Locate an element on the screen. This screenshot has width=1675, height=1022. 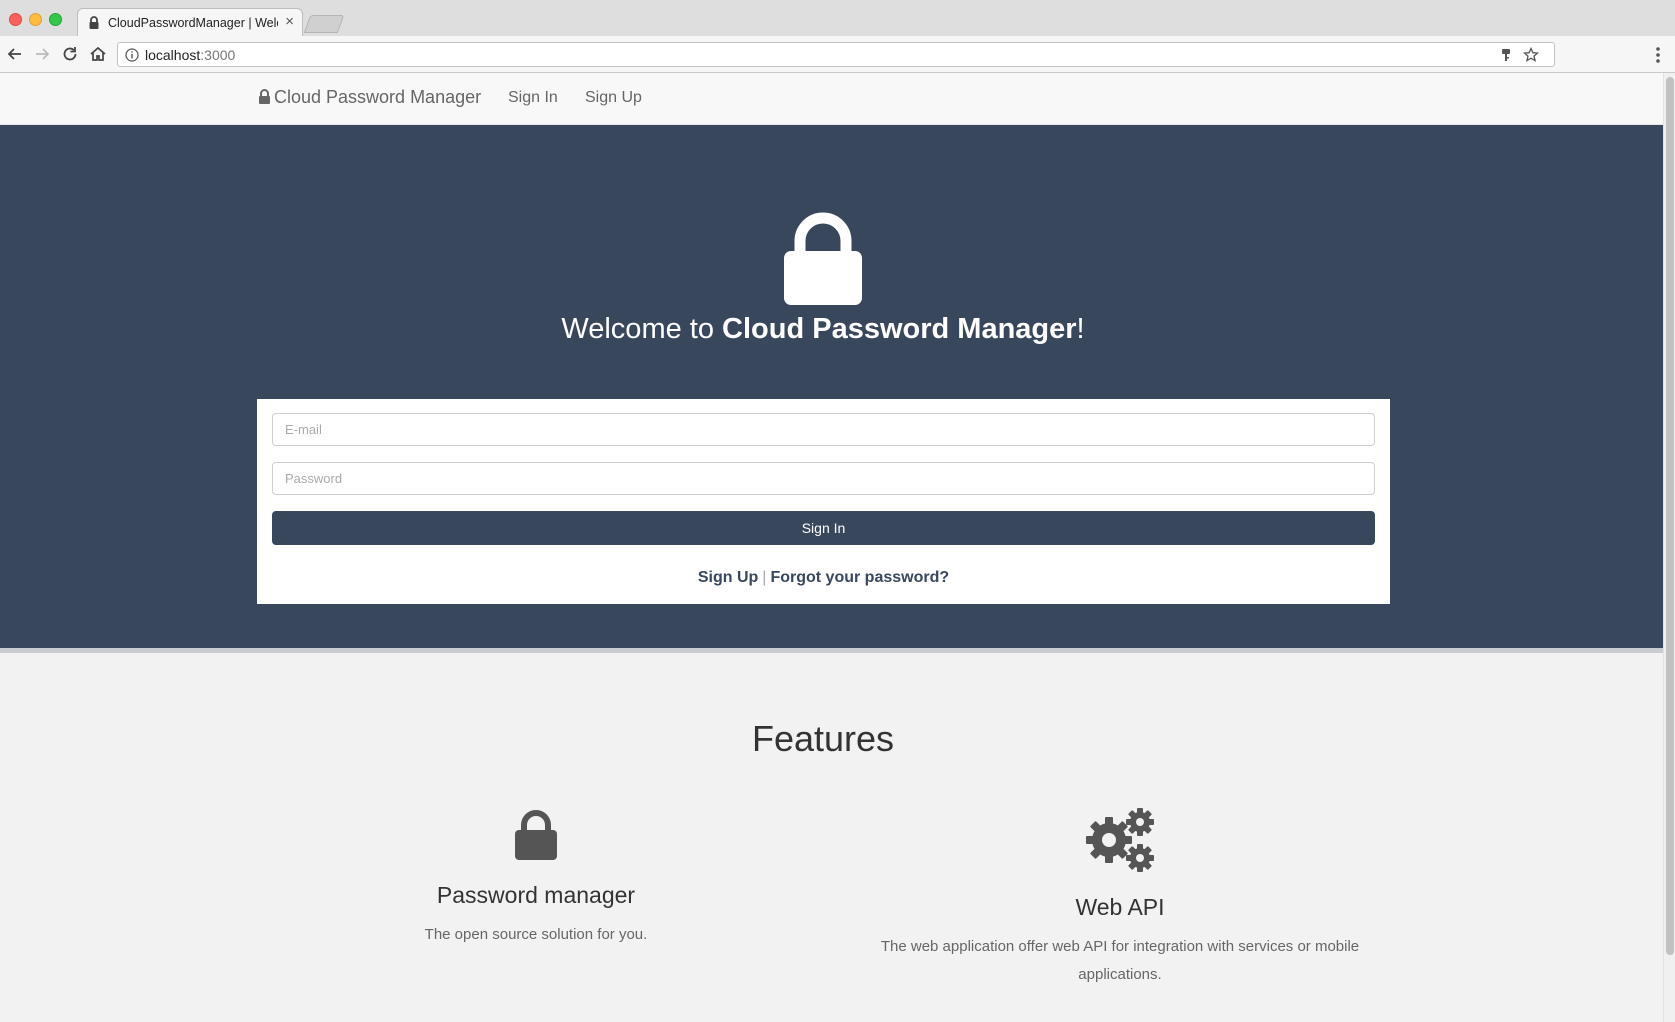
tab-title: CloudPasswordManager | Welcome is located at coordinates (193, 23).